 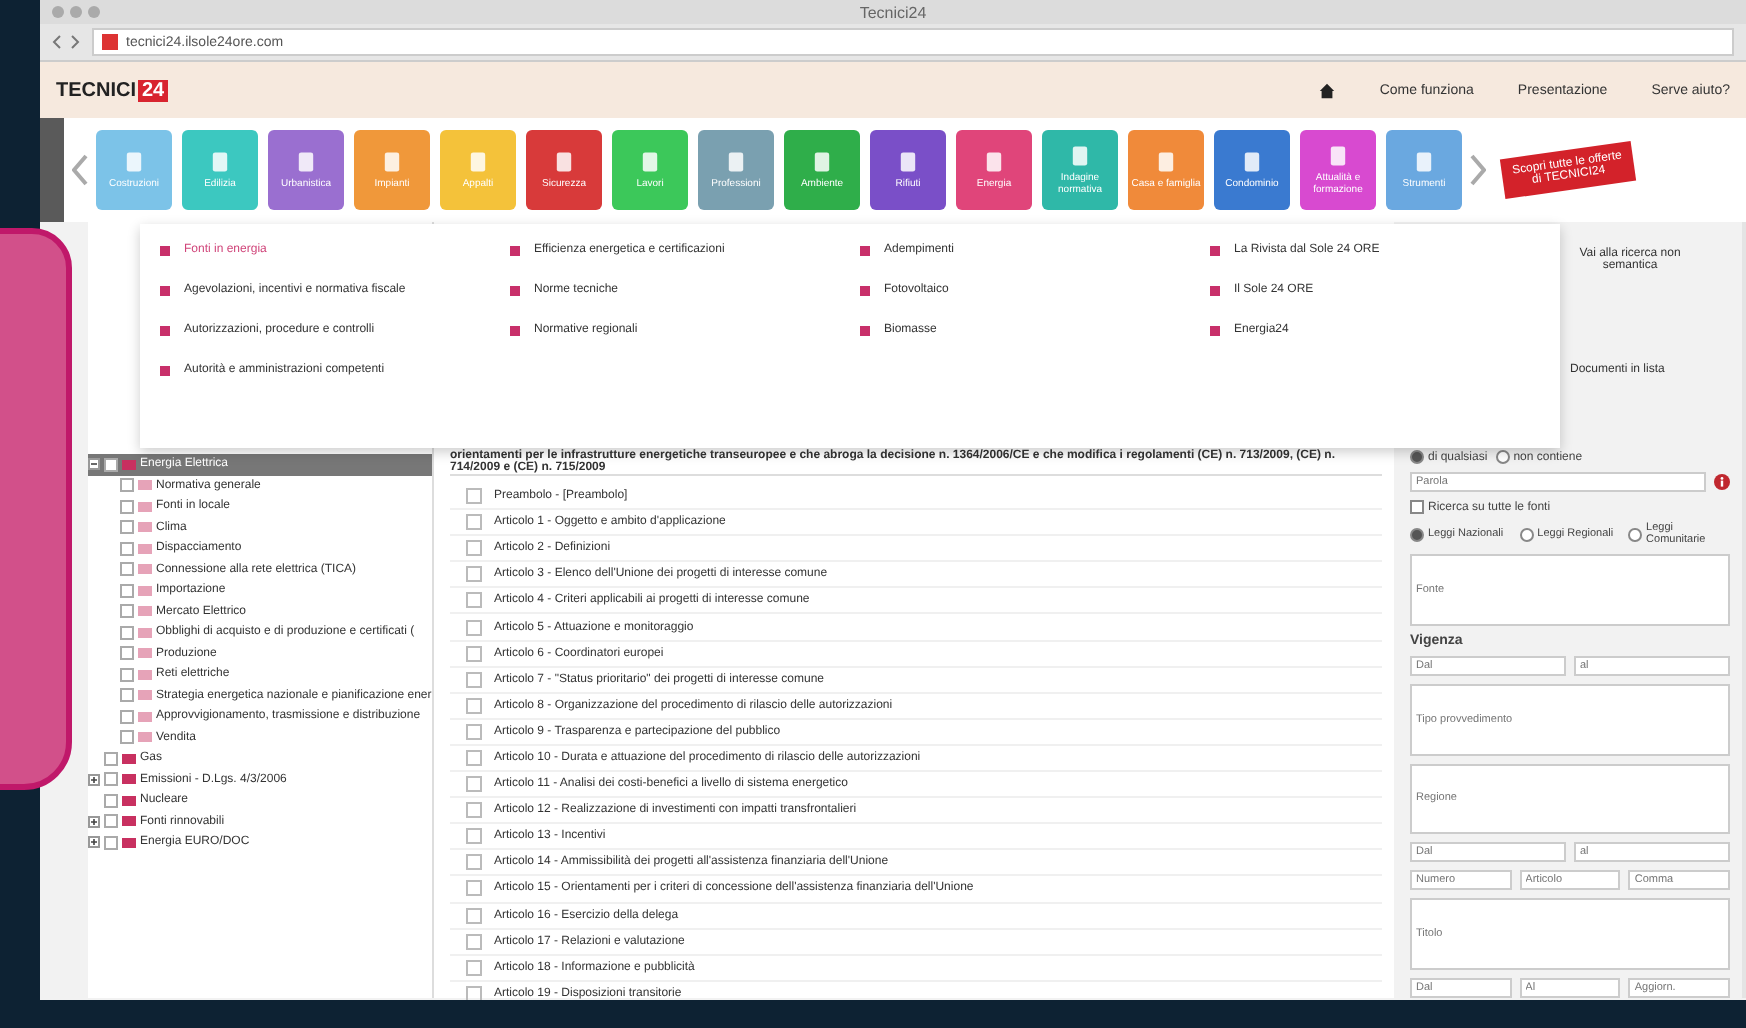 I want to click on favicon-icon, so click(x=110, y=42).